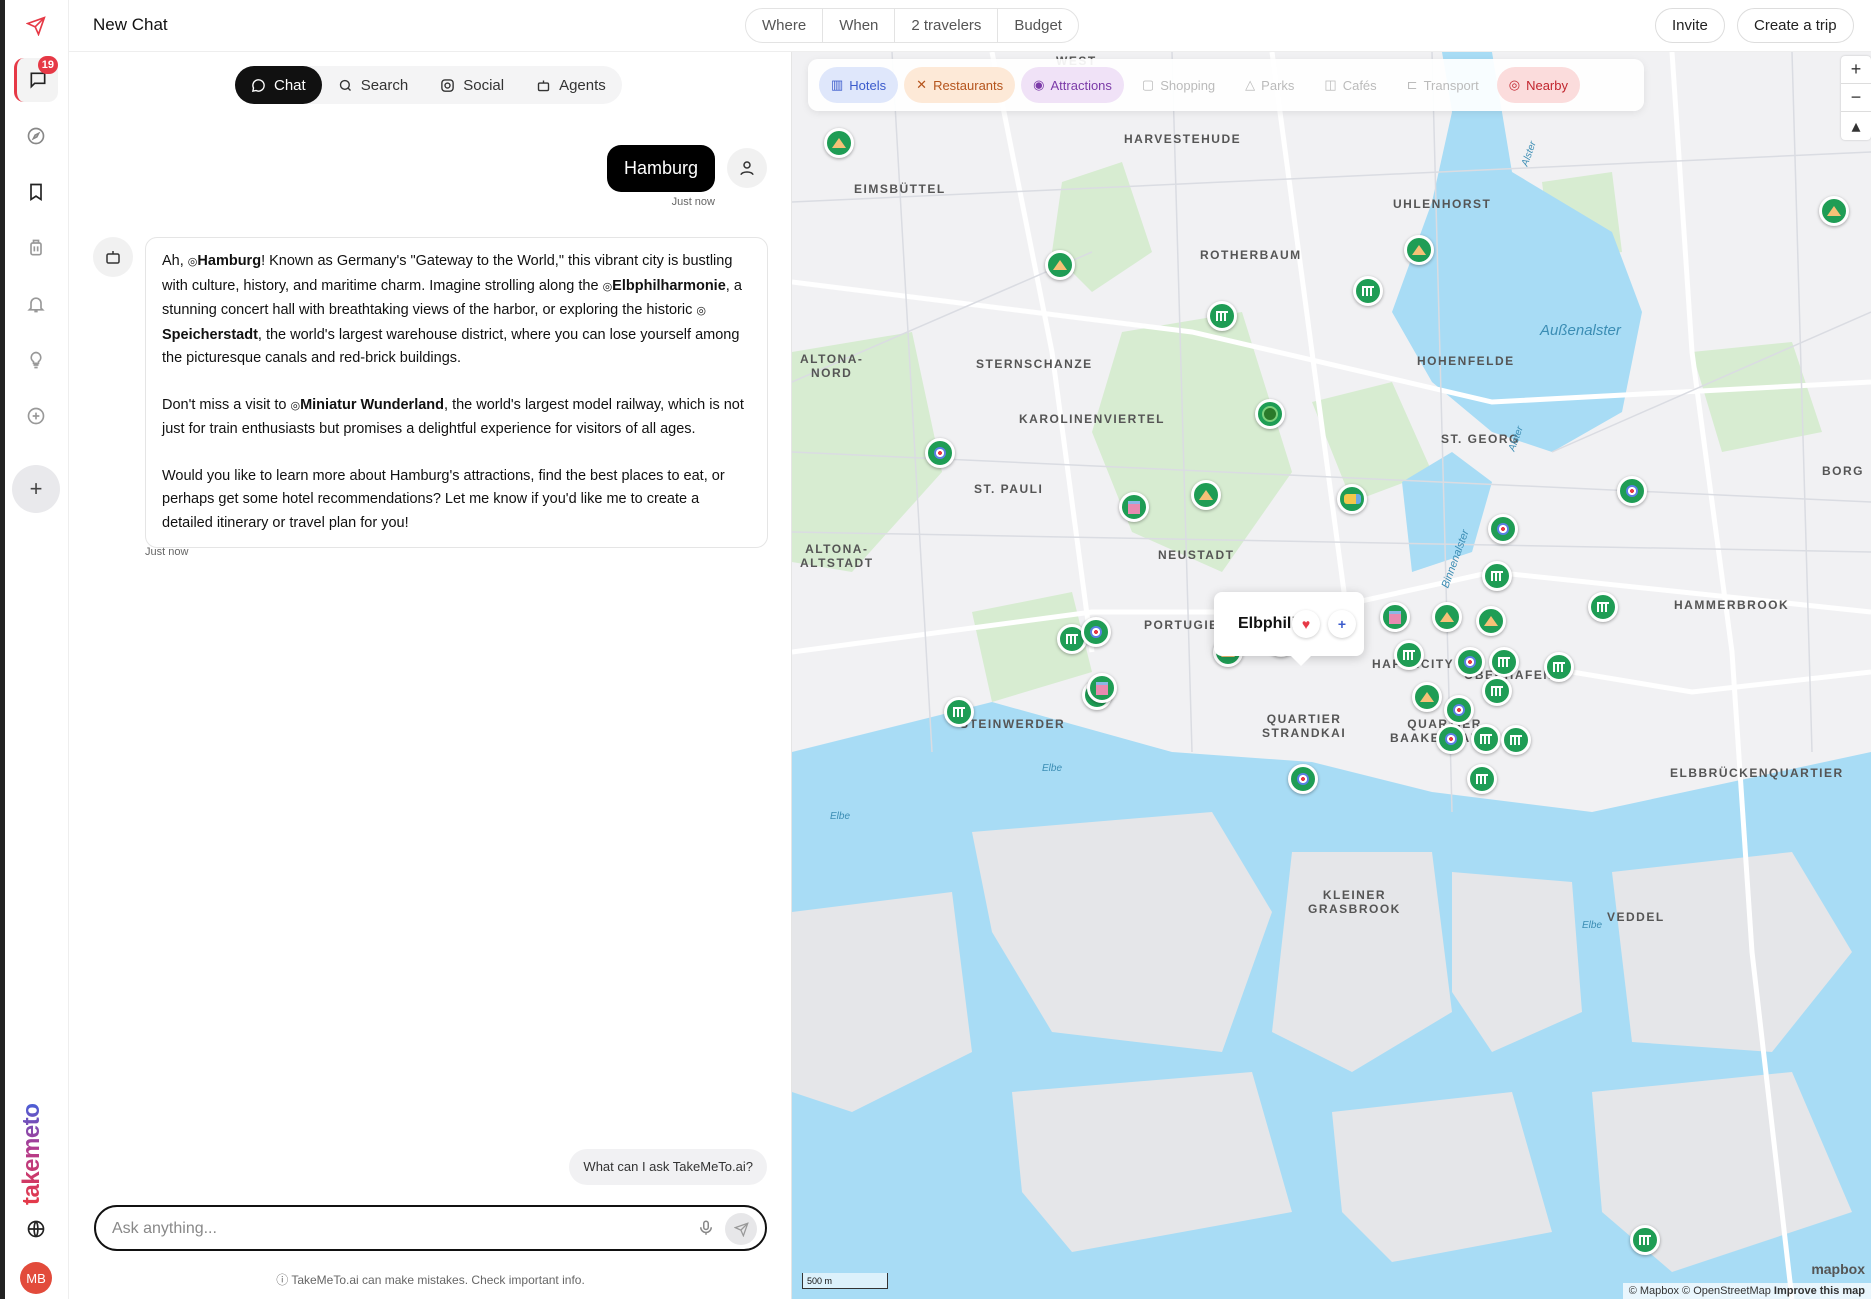 This screenshot has width=1871, height=1299. Describe the element at coordinates (36, 1278) in the screenshot. I see `user-avatar: MB` at that location.